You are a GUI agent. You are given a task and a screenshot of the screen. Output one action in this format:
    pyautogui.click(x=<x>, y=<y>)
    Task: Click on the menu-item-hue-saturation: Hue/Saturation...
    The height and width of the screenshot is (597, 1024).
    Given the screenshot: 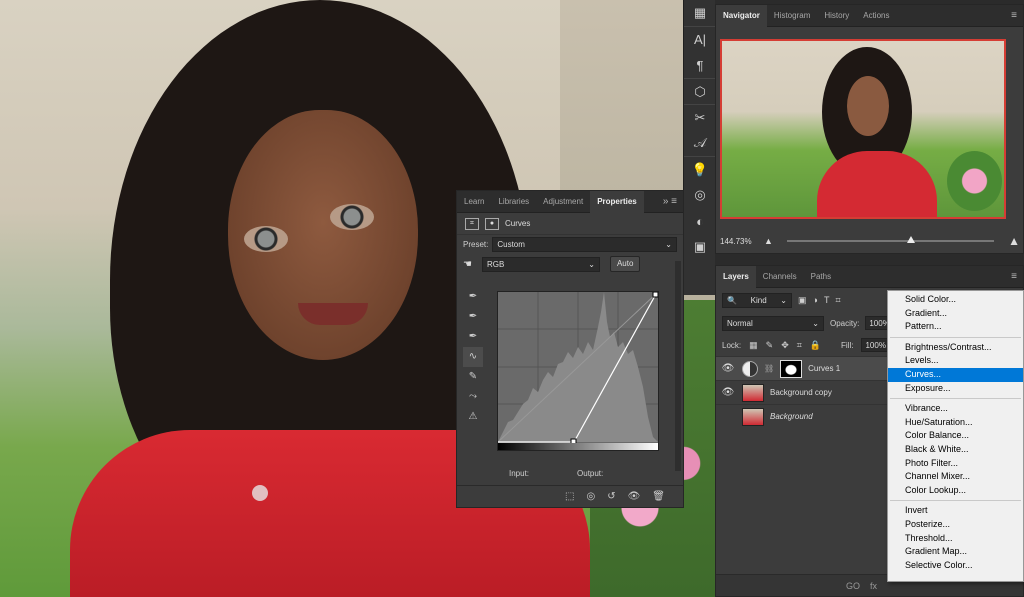 What is the action you would take?
    pyautogui.click(x=955, y=423)
    